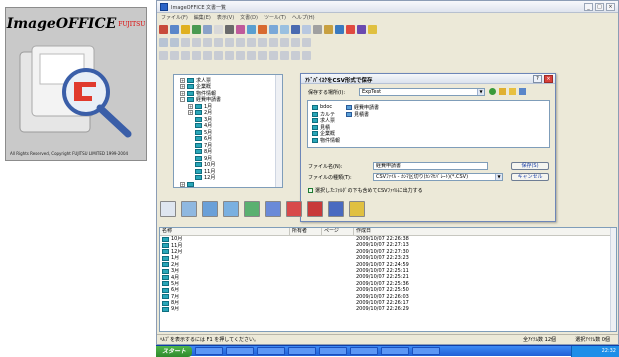 This screenshot has height=357, width=619. What do you see at coordinates (322, 107) in the screenshot?
I see `file-list-item: bdoc` at bounding box center [322, 107].